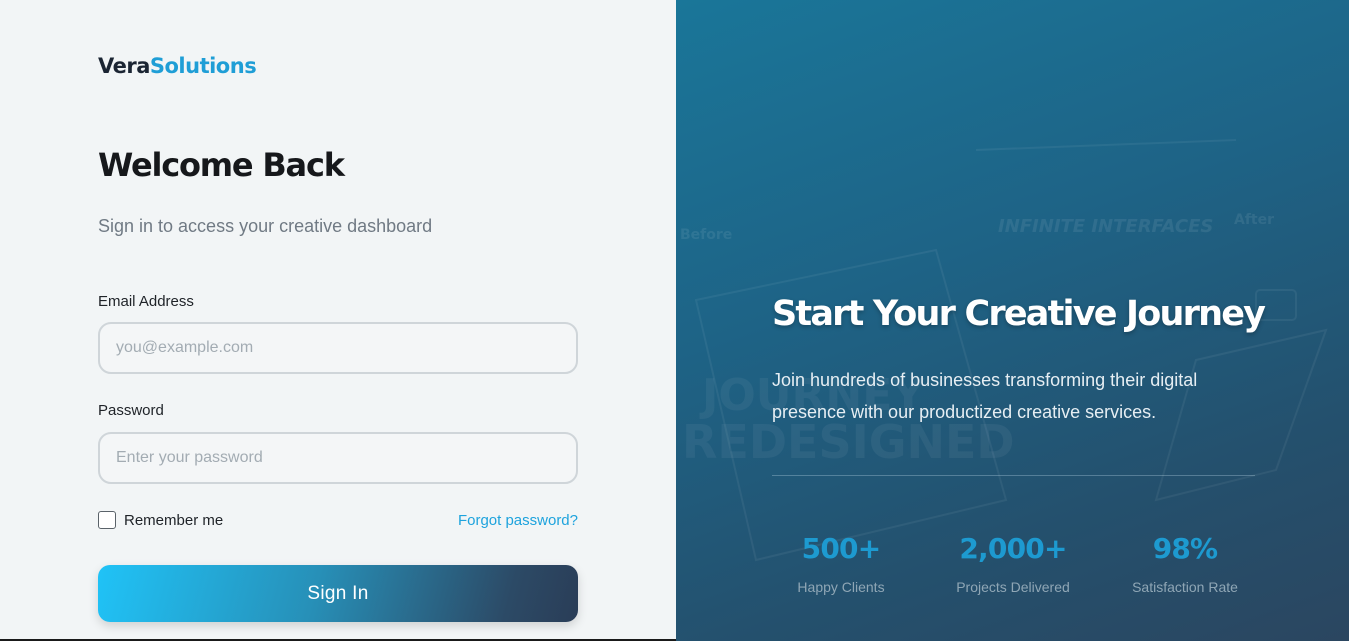  What do you see at coordinates (1185, 587) in the screenshot?
I see `stat-label: Satisfaction Rate` at bounding box center [1185, 587].